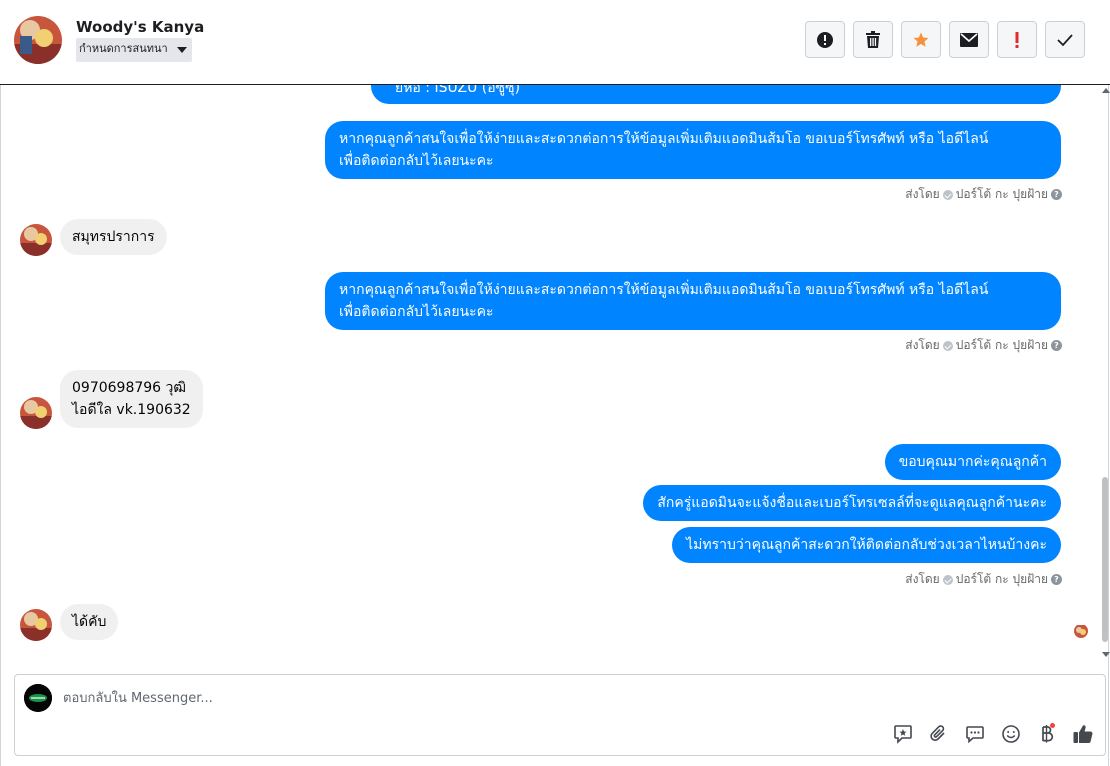  I want to click on spam-button, so click(825, 39).